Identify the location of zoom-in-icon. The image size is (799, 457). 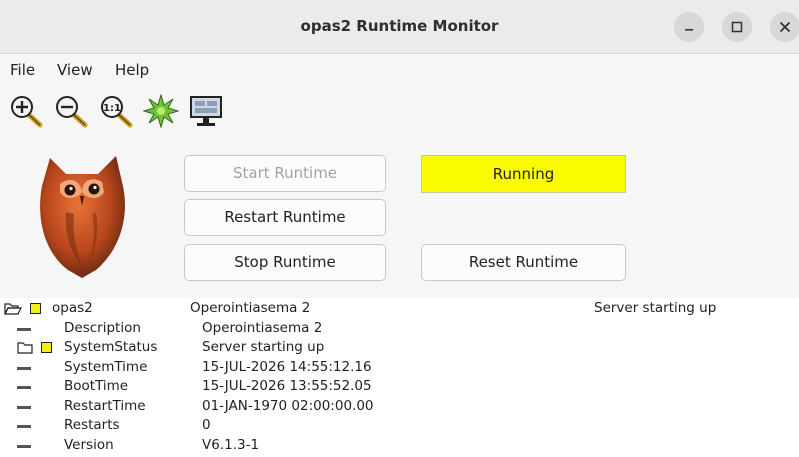
(27, 112).